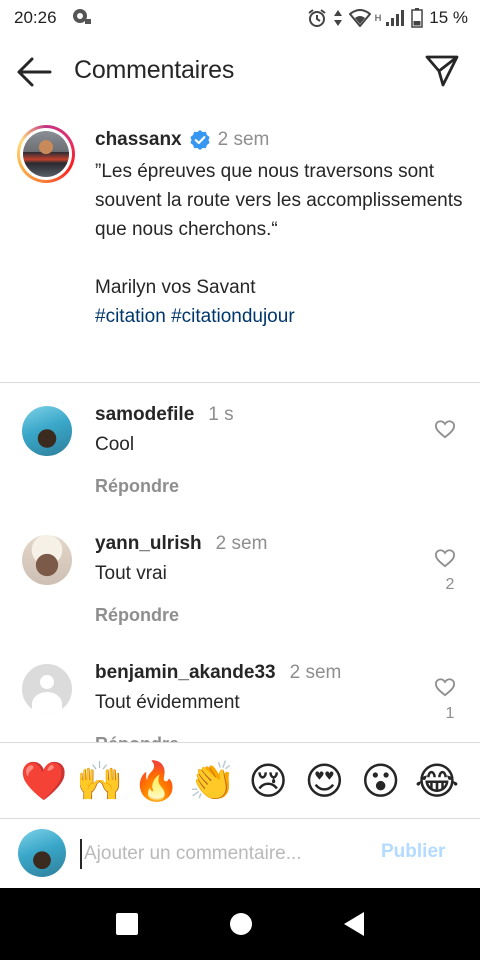  Describe the element at coordinates (225, 854) in the screenshot. I see `comment-input` at that location.